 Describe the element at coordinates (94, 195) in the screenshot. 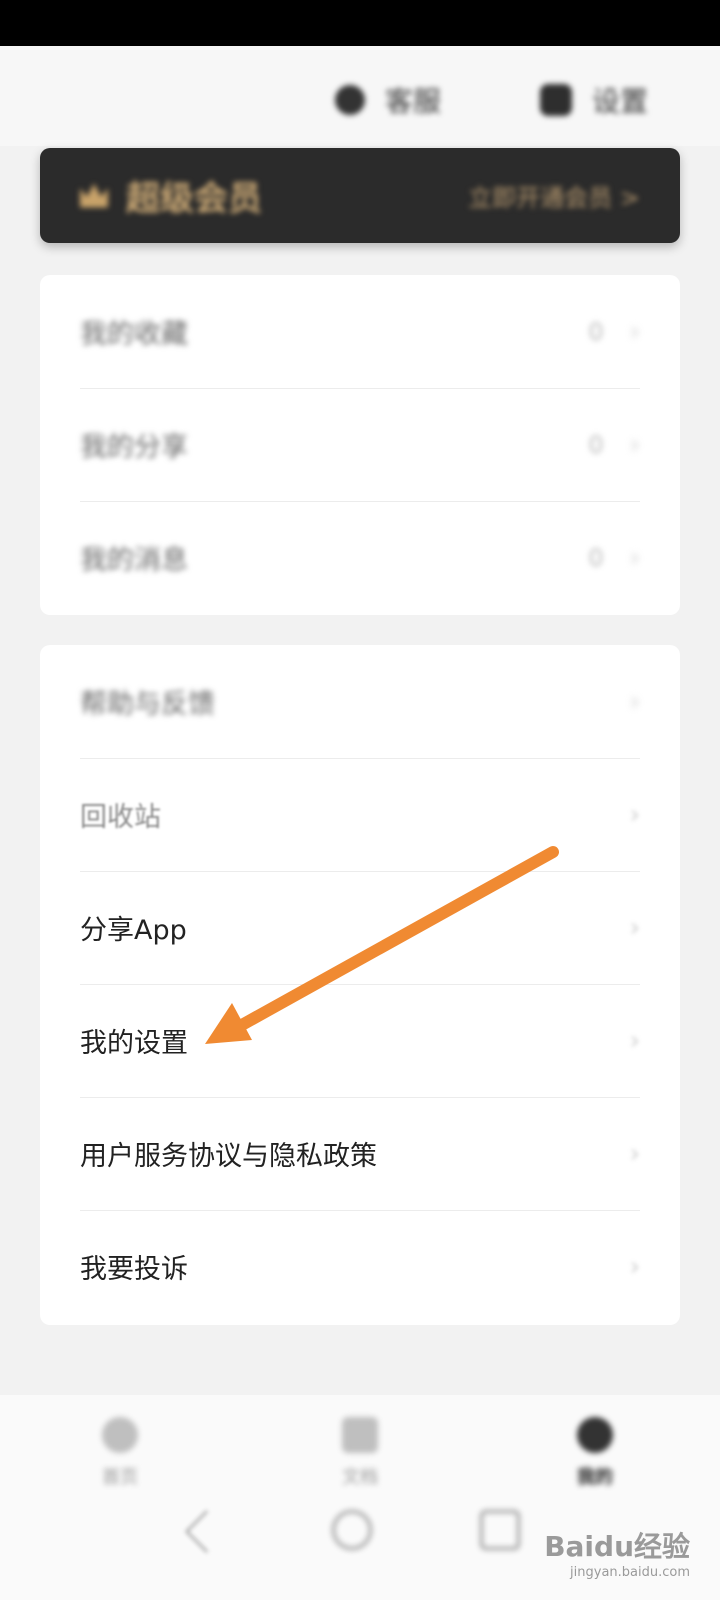

I see `crown-icon` at that location.